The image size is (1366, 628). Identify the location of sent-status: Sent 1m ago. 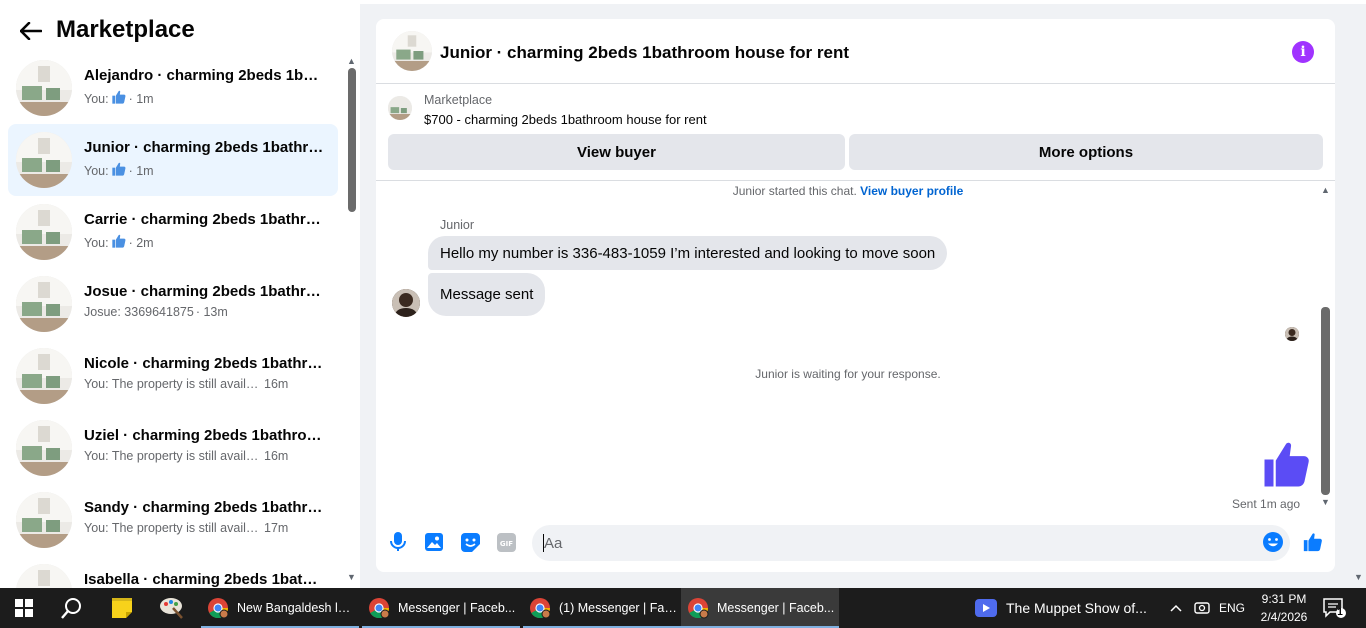
(1266, 504).